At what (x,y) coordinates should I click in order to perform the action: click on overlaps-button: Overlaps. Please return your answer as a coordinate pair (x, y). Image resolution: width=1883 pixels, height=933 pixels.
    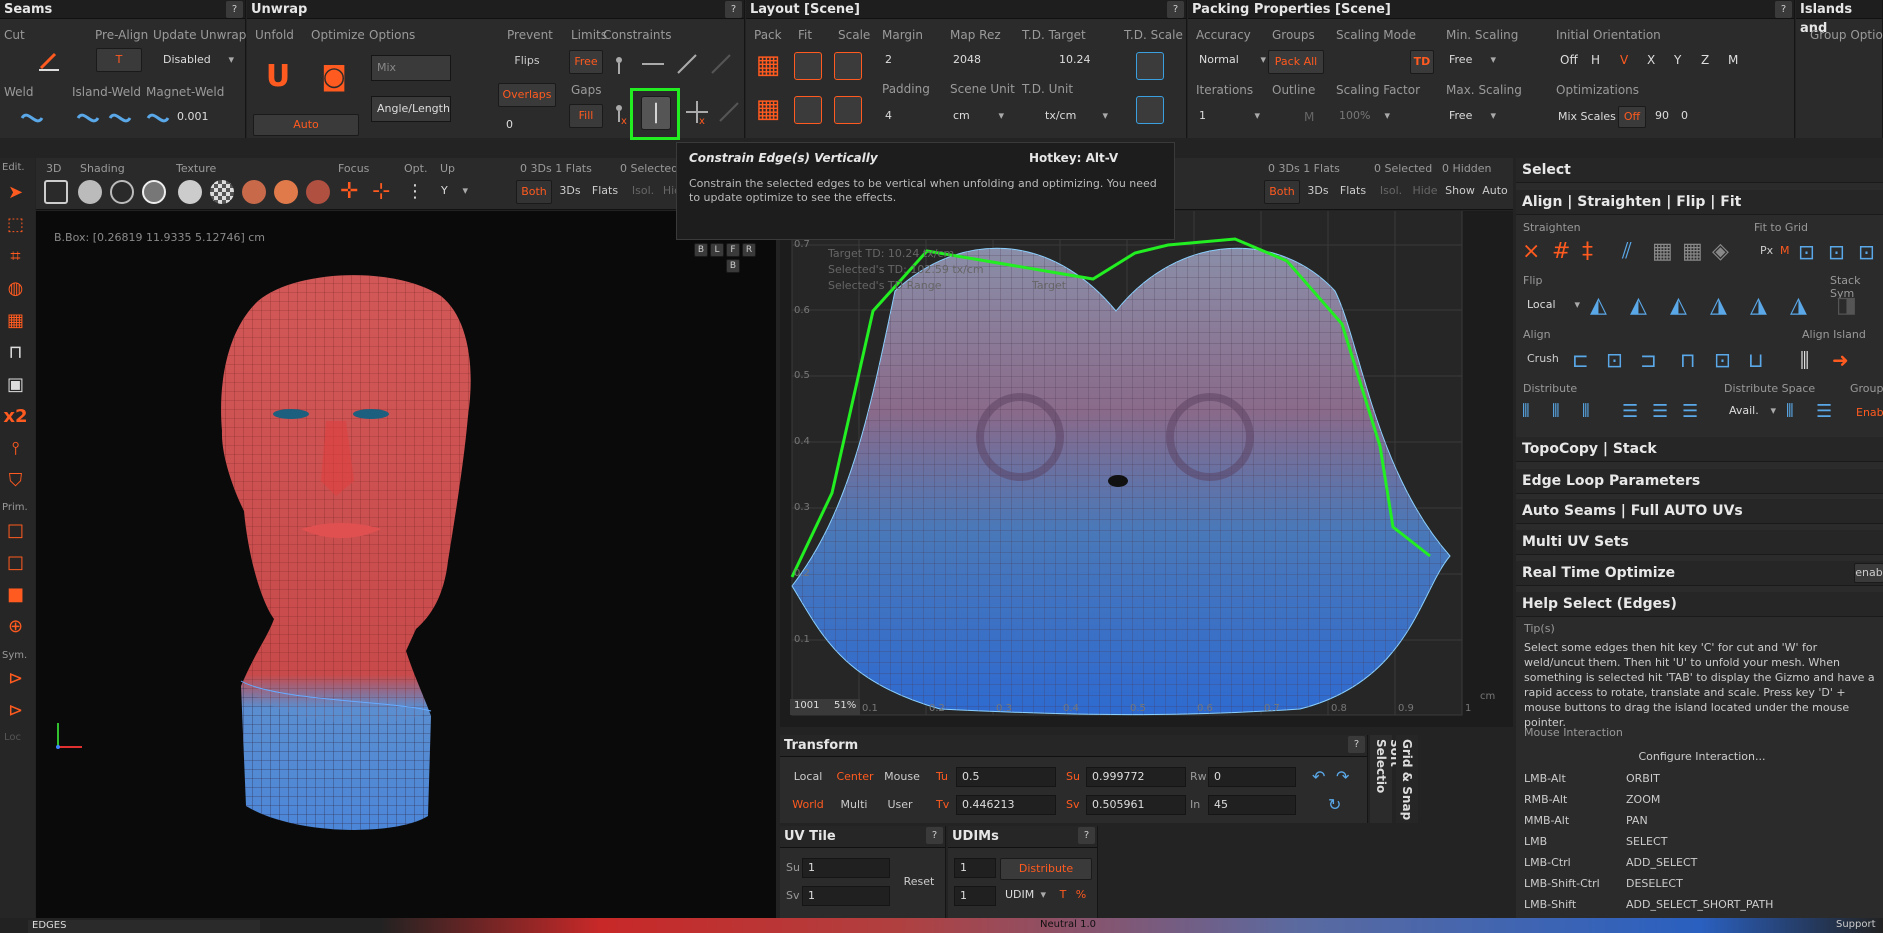
    Looking at the image, I should click on (527, 95).